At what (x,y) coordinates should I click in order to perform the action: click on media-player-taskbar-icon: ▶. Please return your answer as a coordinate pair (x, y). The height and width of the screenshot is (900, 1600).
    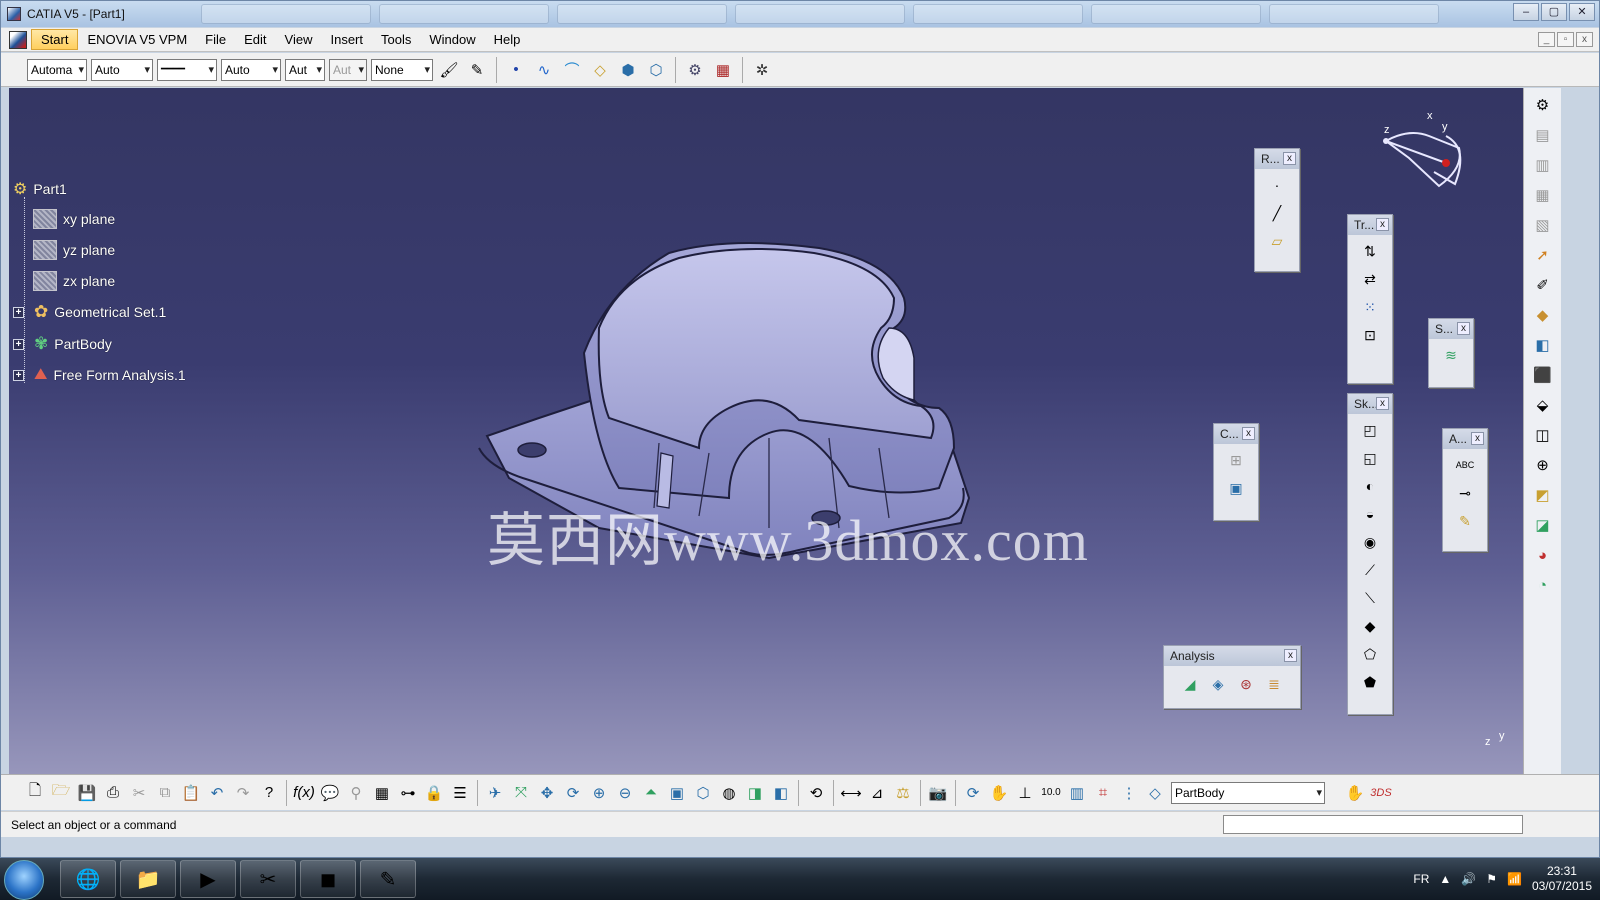
    Looking at the image, I should click on (208, 879).